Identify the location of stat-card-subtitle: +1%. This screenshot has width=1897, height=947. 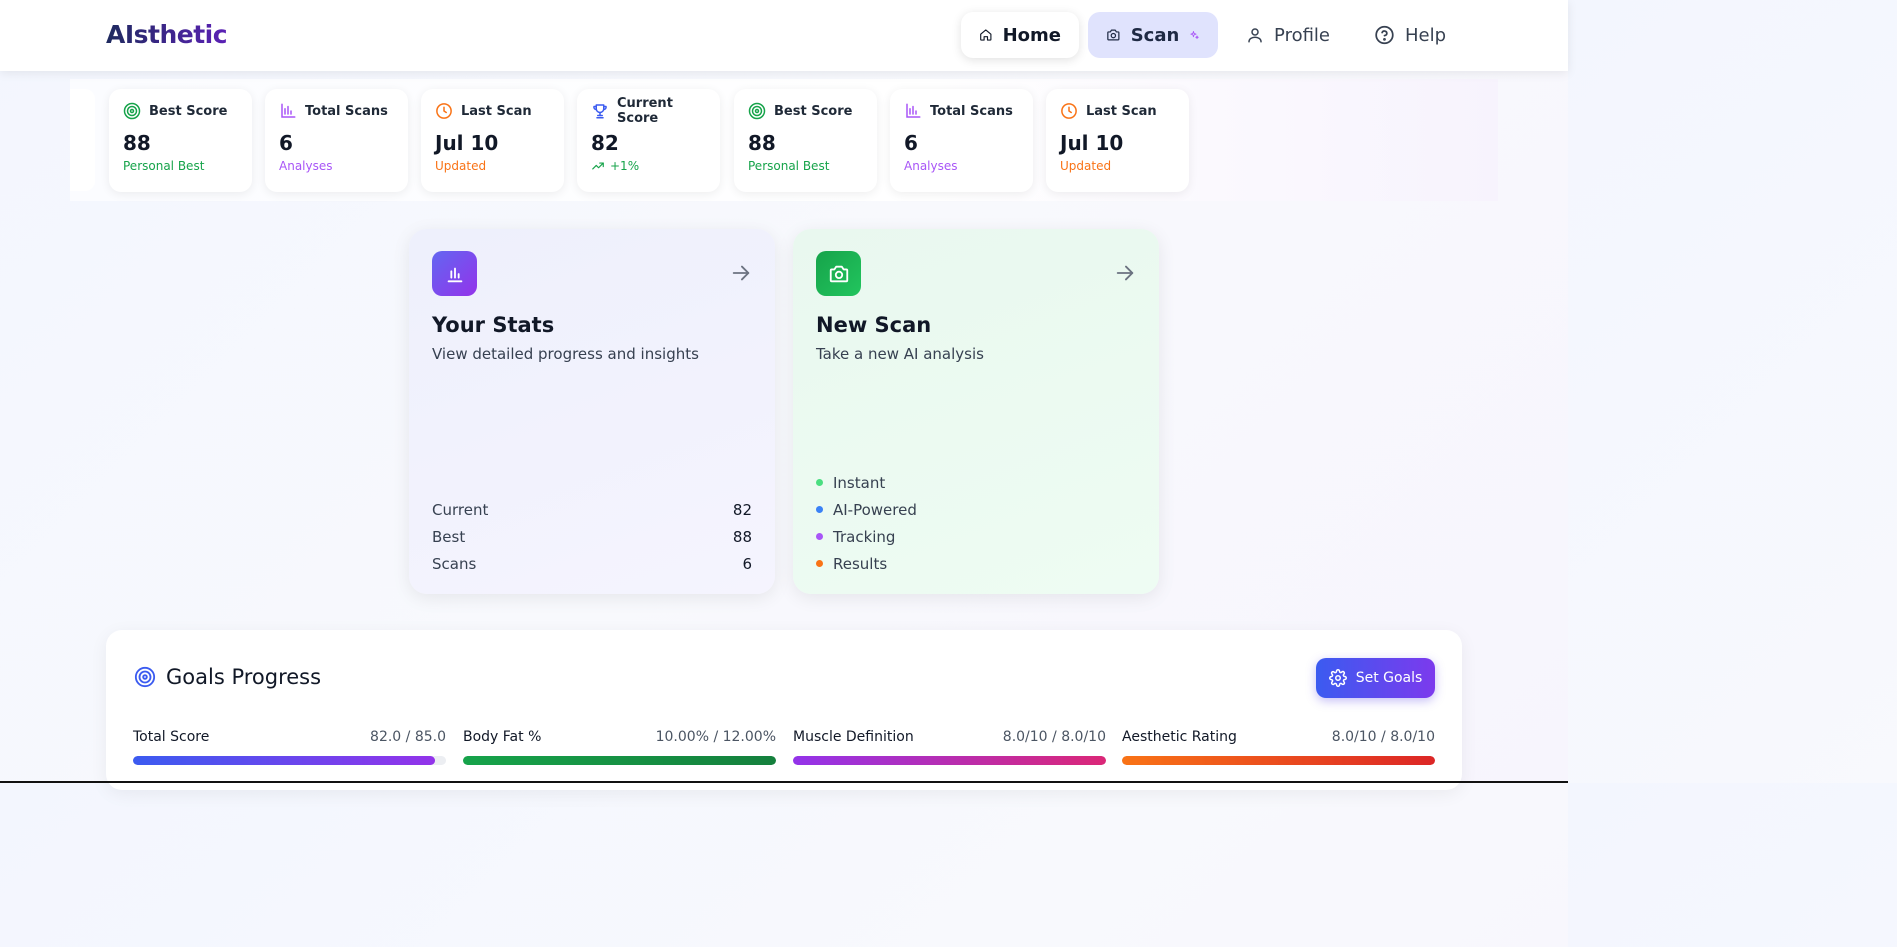
(648, 166).